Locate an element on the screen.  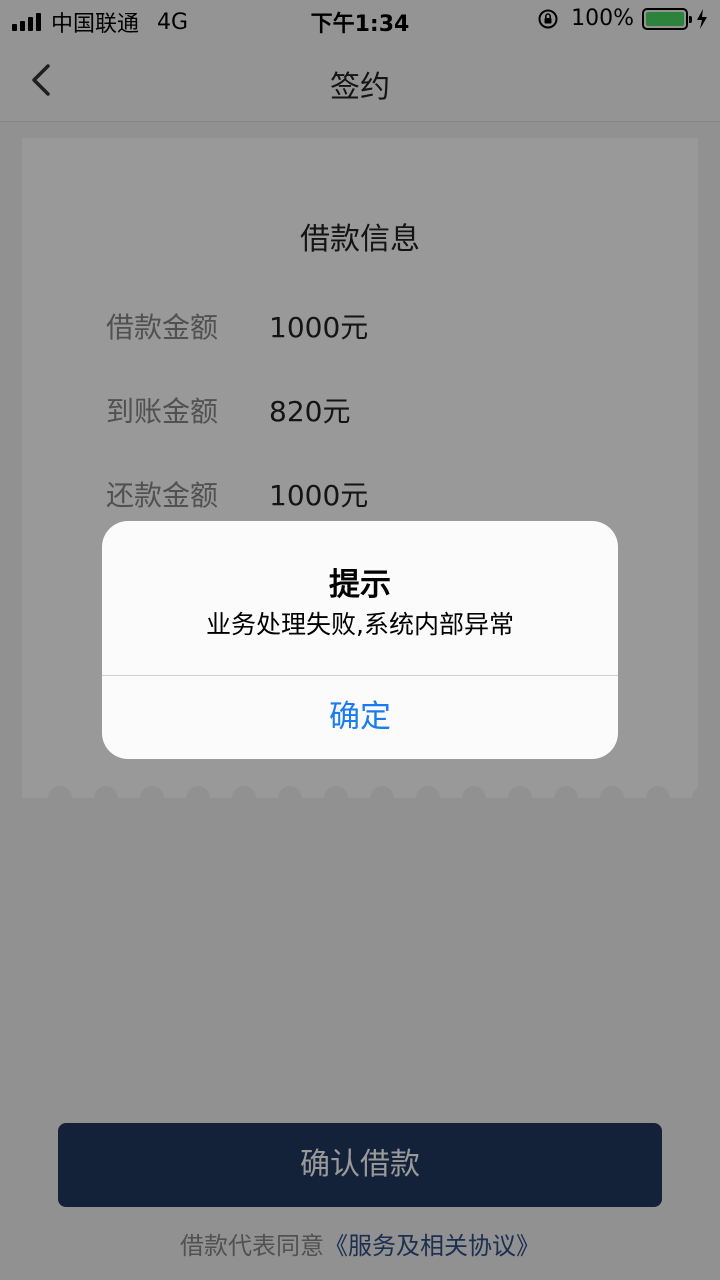
dialog-ok-button: 确定 is located at coordinates (360, 717).